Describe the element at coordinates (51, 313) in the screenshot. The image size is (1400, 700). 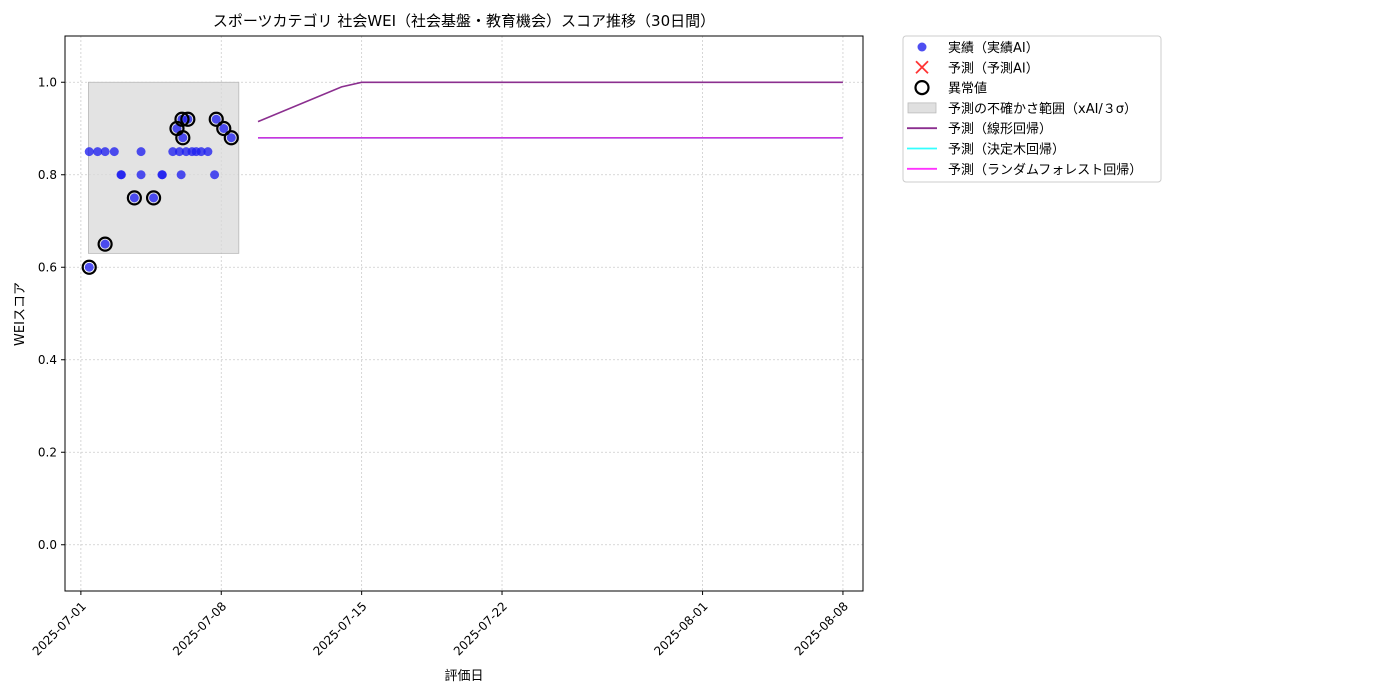
I see `y-axis-ticks: 0.0 0.2 0.4 0.6 0.8 1.0` at that location.